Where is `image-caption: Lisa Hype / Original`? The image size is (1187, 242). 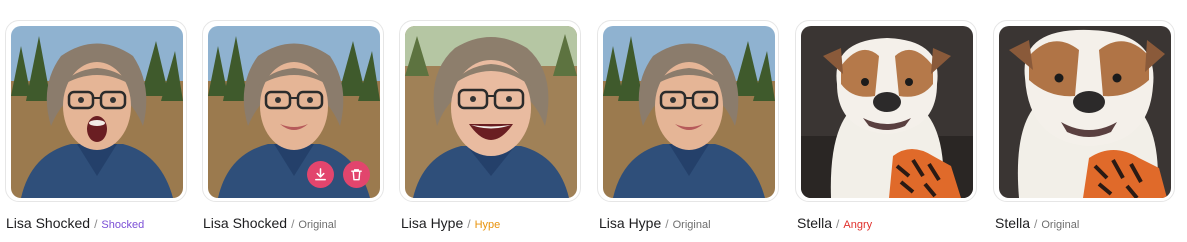 image-caption: Lisa Hype / Original is located at coordinates (655, 224).